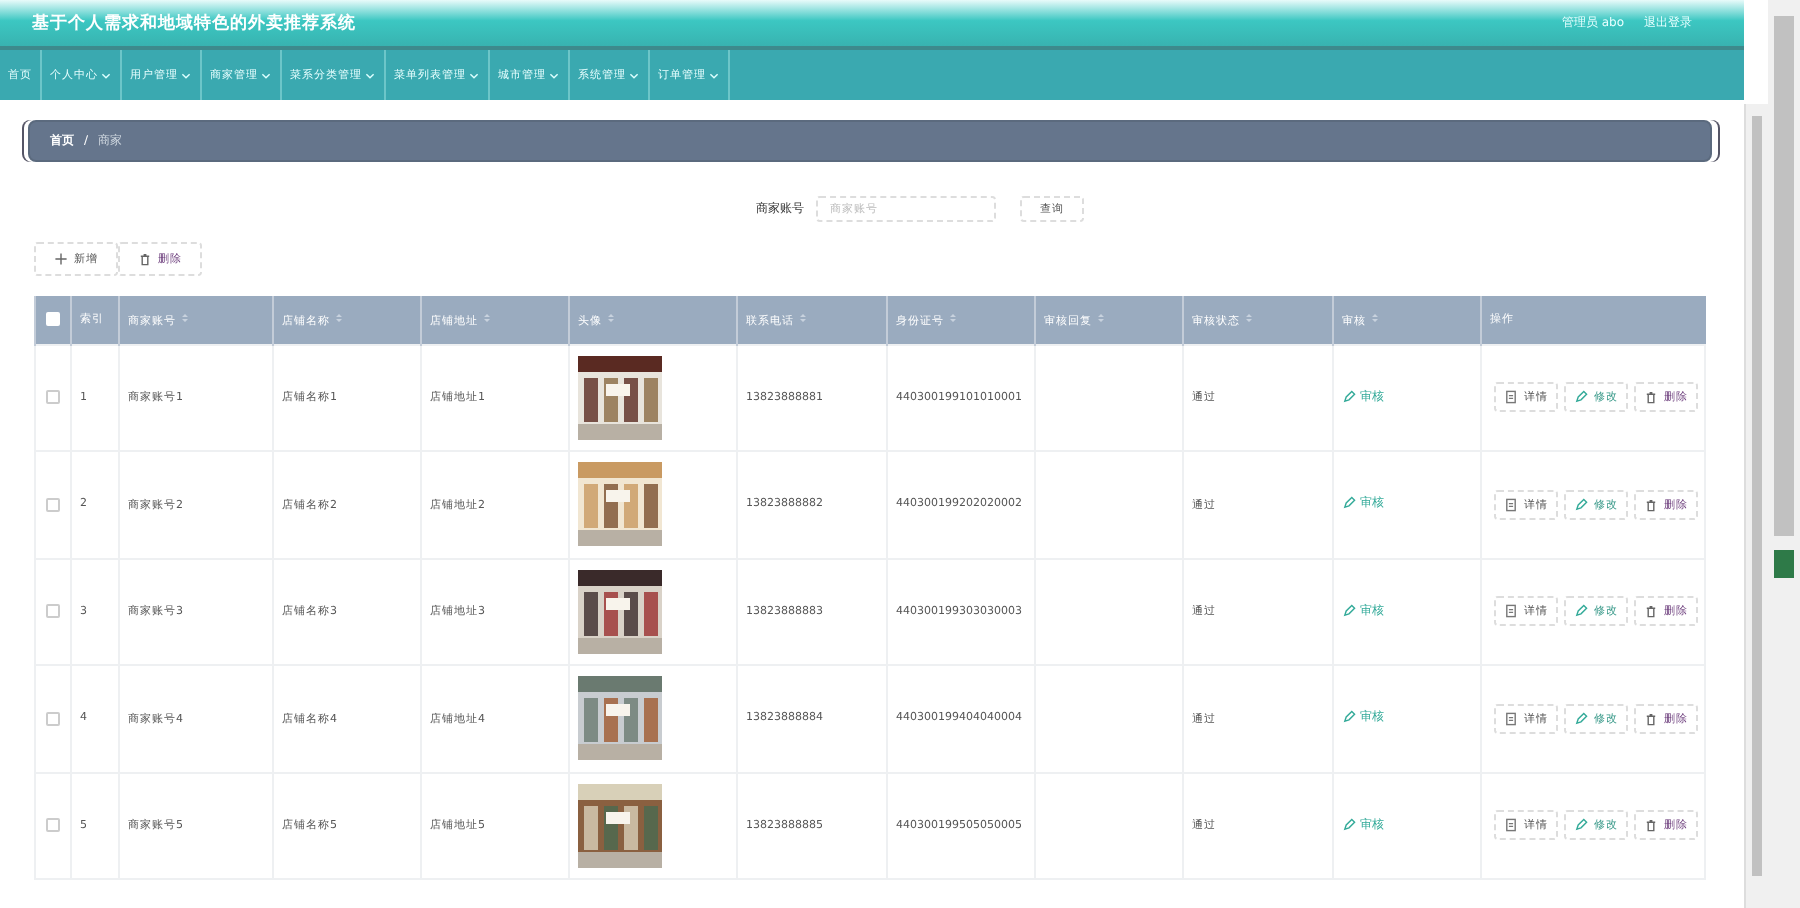 Image resolution: width=1800 pixels, height=908 pixels. I want to click on plus-icon, so click(61, 259).